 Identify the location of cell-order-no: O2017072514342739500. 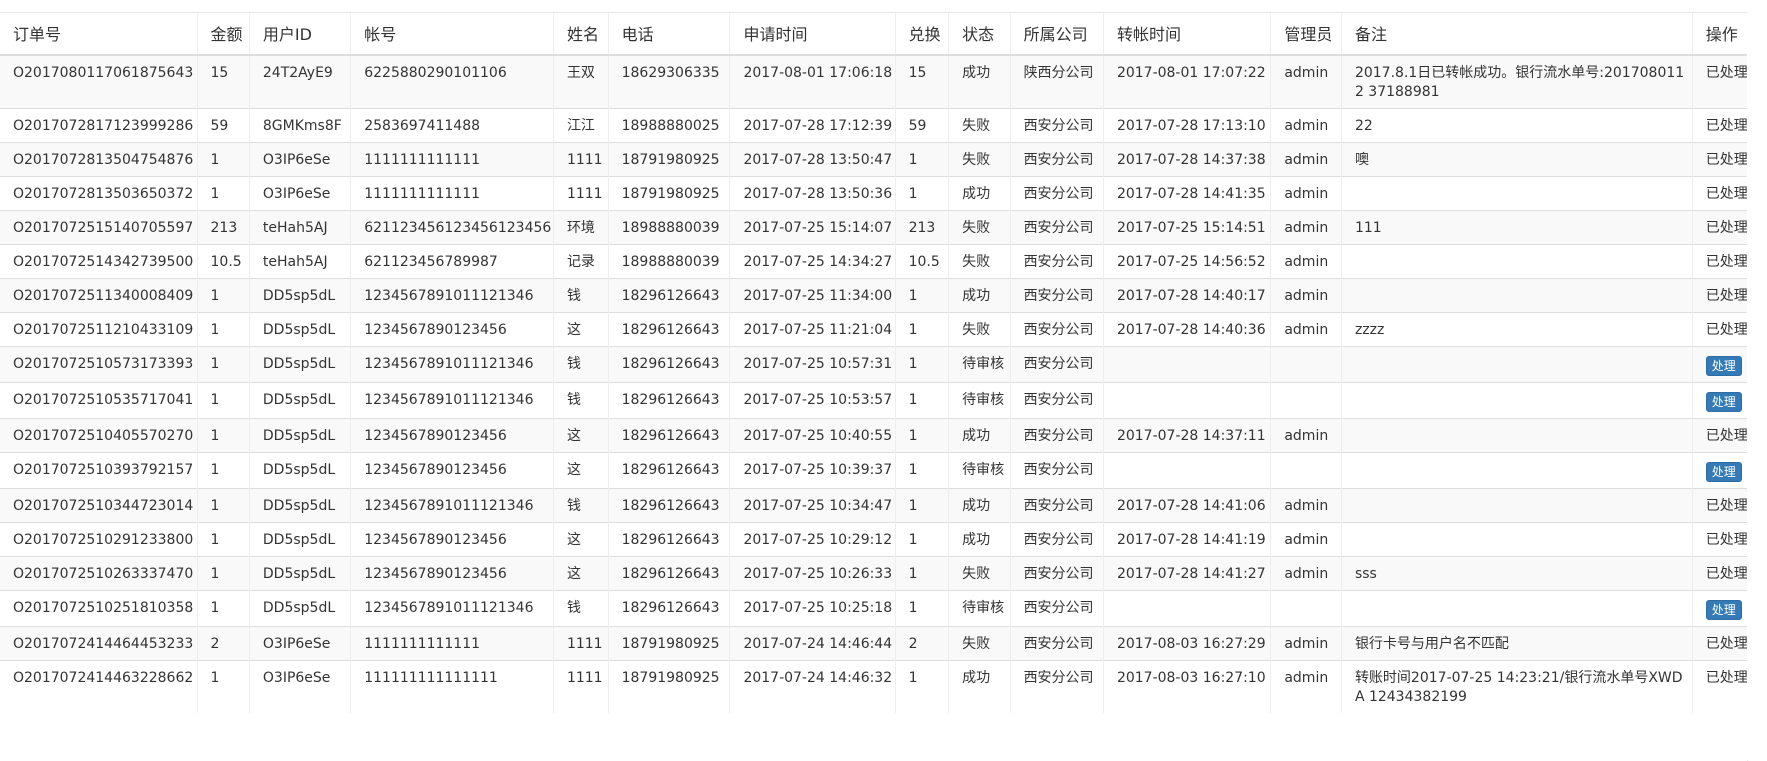
(99, 261).